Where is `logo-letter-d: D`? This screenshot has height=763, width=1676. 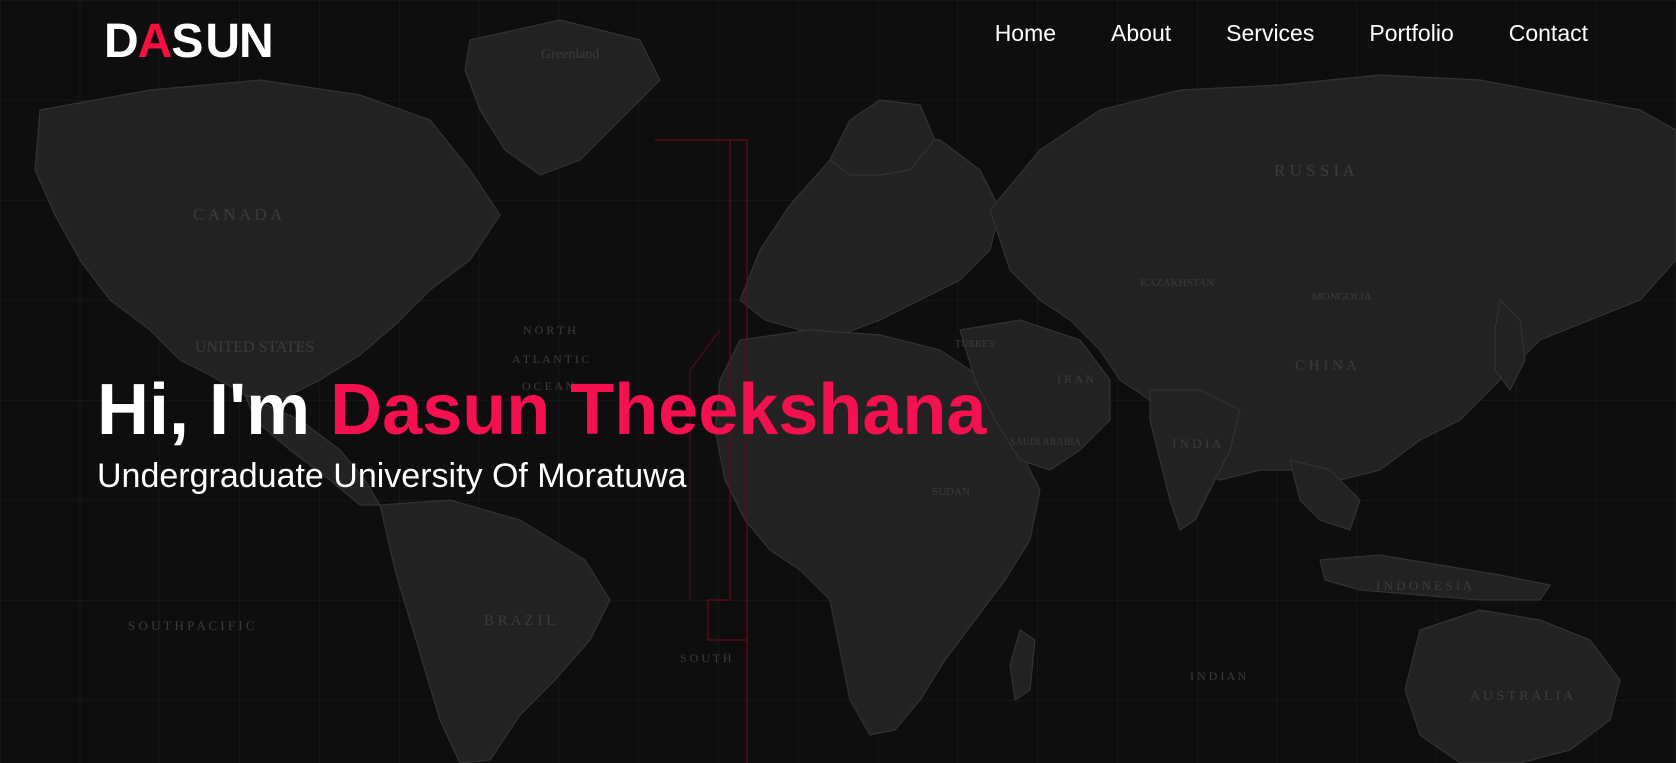 logo-letter-d: D is located at coordinates (121, 41).